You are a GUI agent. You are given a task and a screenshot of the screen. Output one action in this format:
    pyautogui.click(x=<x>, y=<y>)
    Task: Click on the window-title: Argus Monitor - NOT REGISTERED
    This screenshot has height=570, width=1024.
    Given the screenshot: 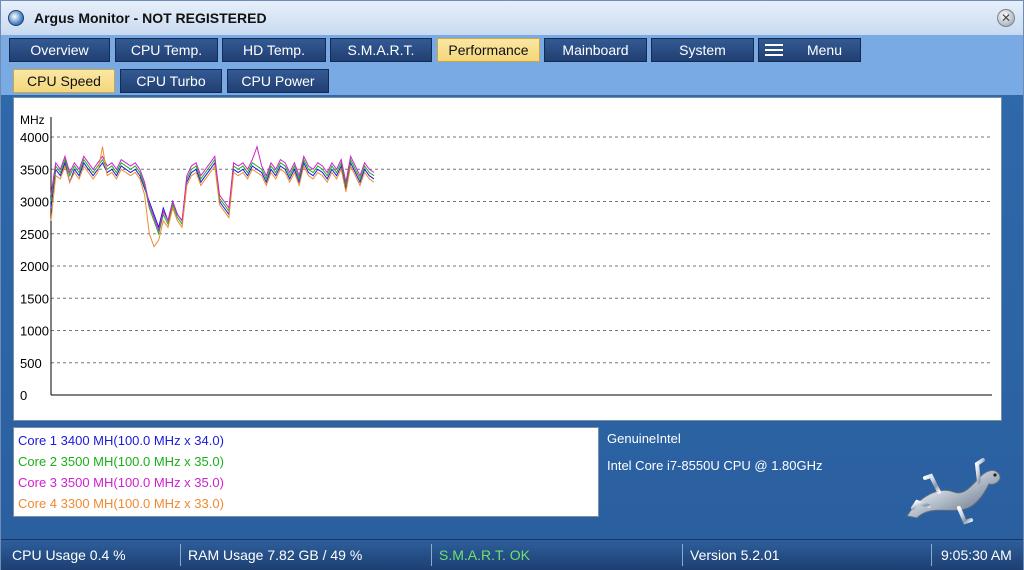 What is the action you would take?
    pyautogui.click(x=150, y=18)
    